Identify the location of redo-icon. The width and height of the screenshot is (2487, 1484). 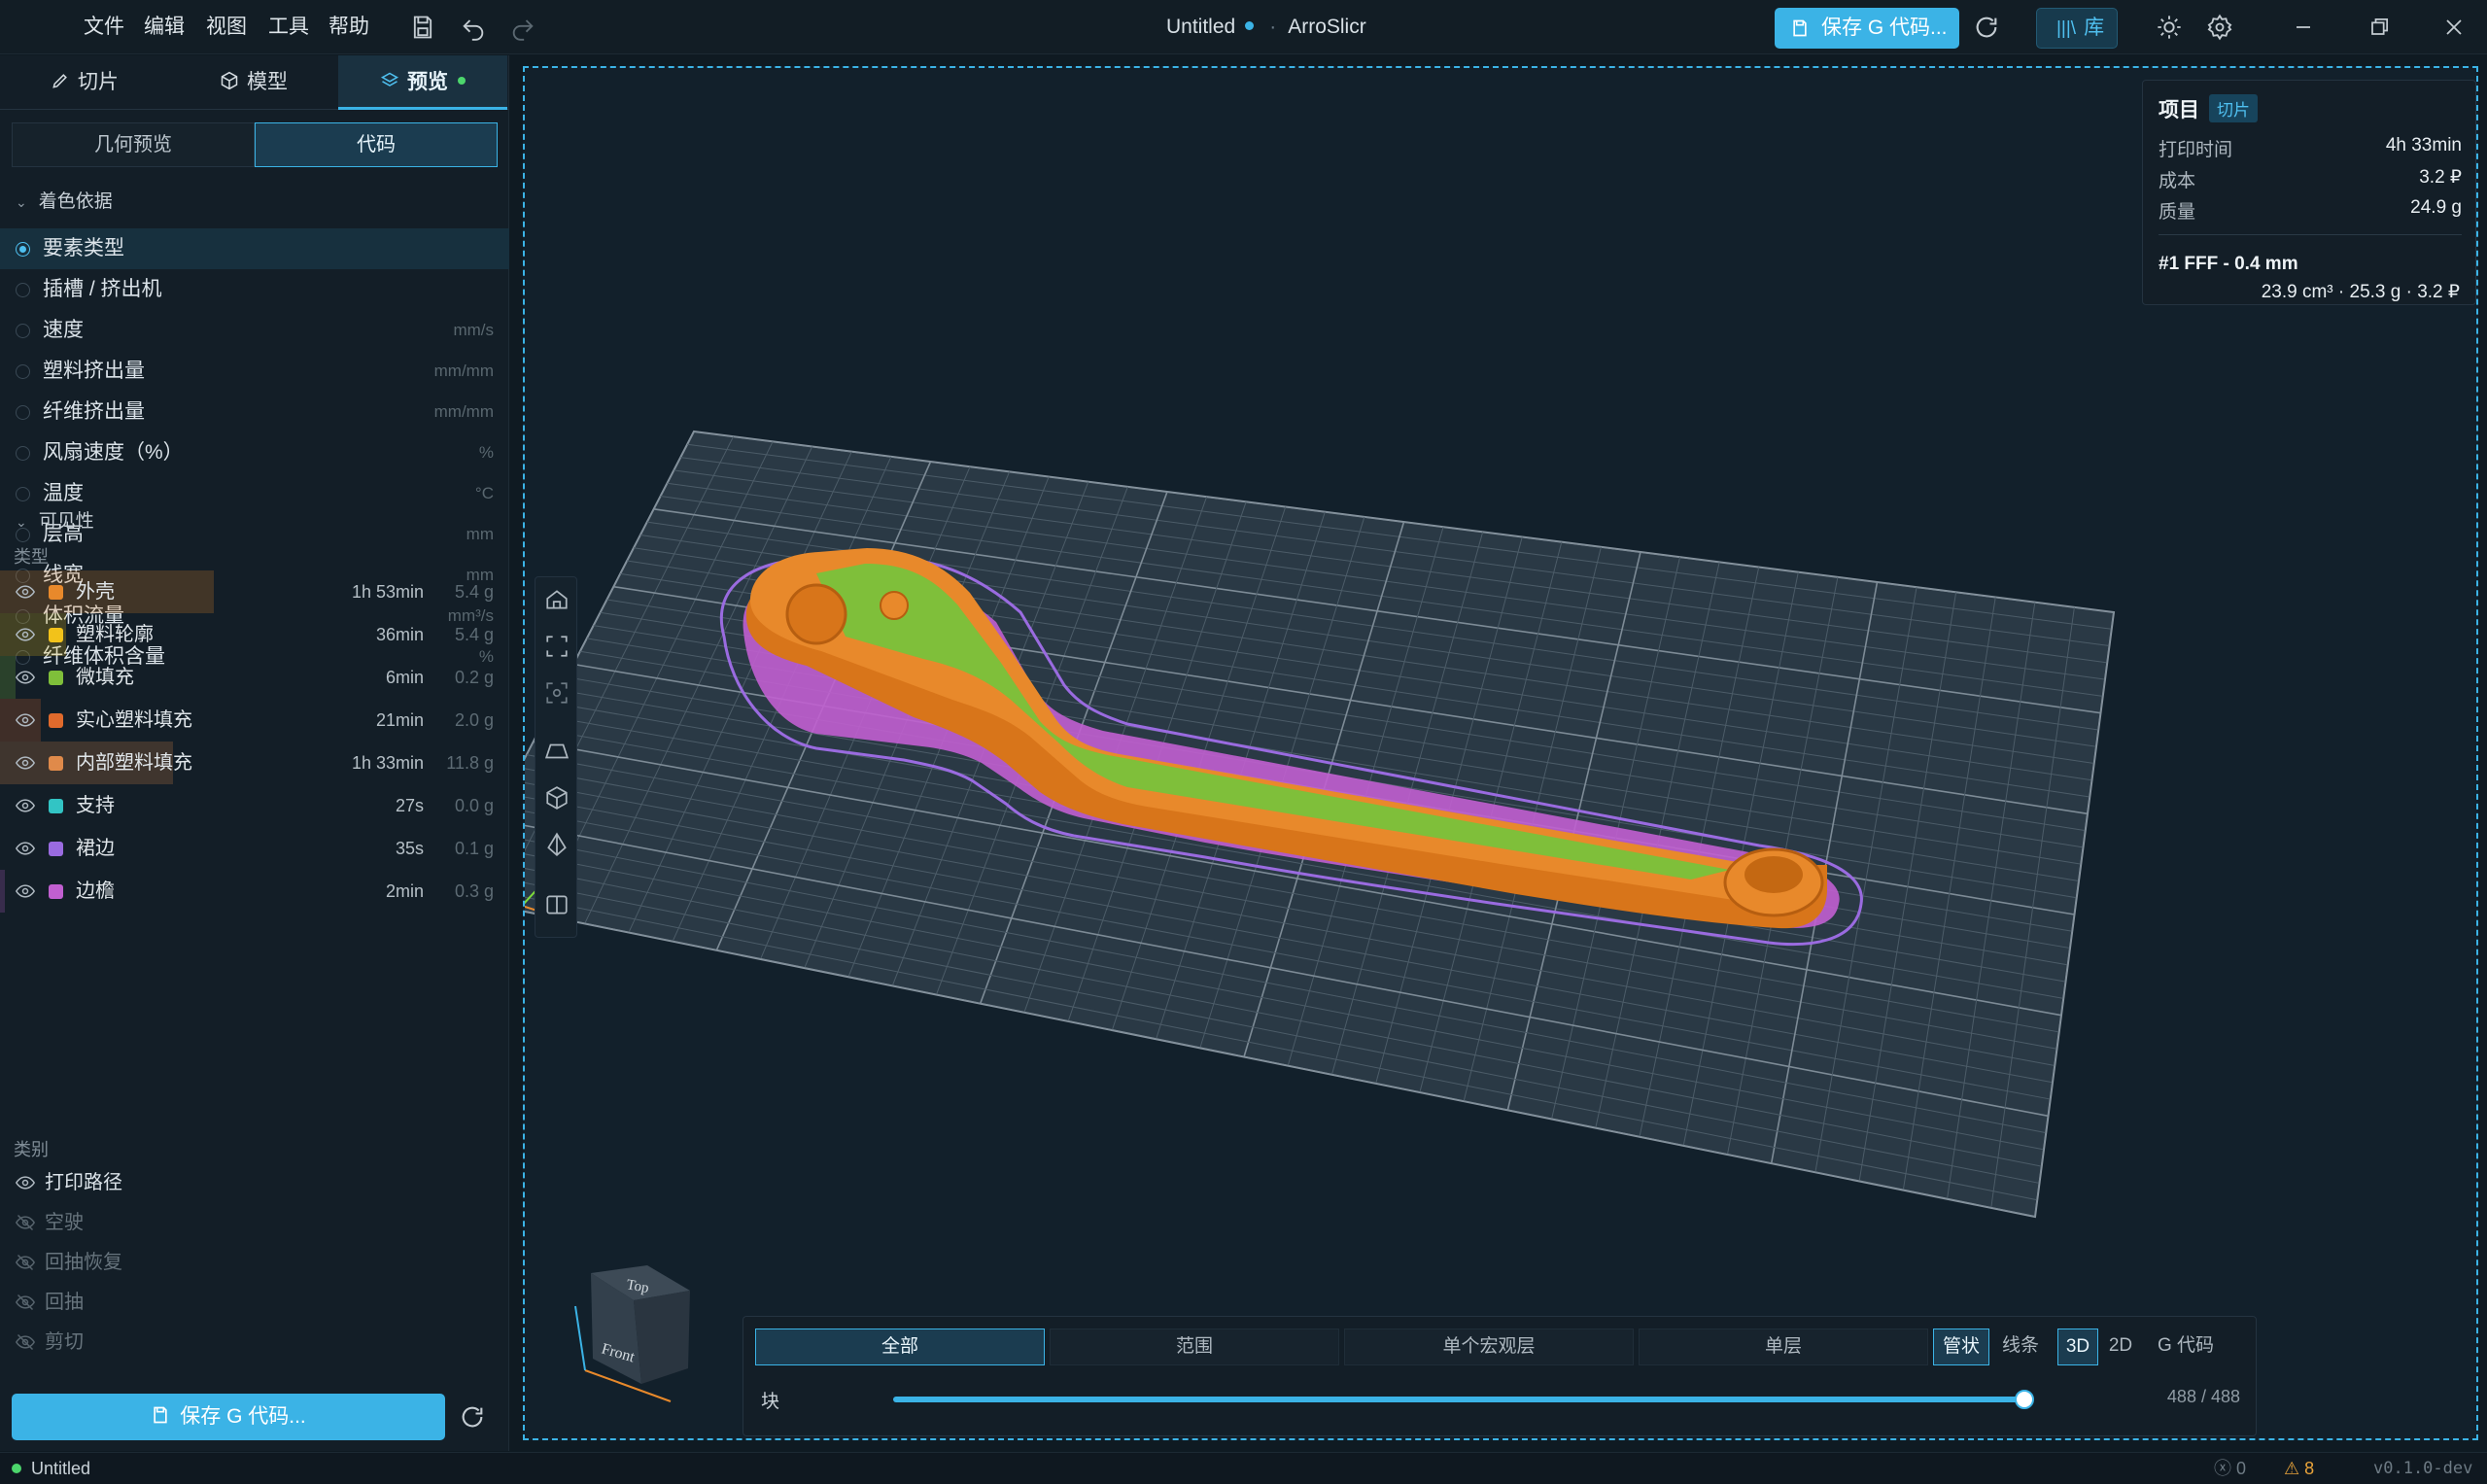
(522, 27).